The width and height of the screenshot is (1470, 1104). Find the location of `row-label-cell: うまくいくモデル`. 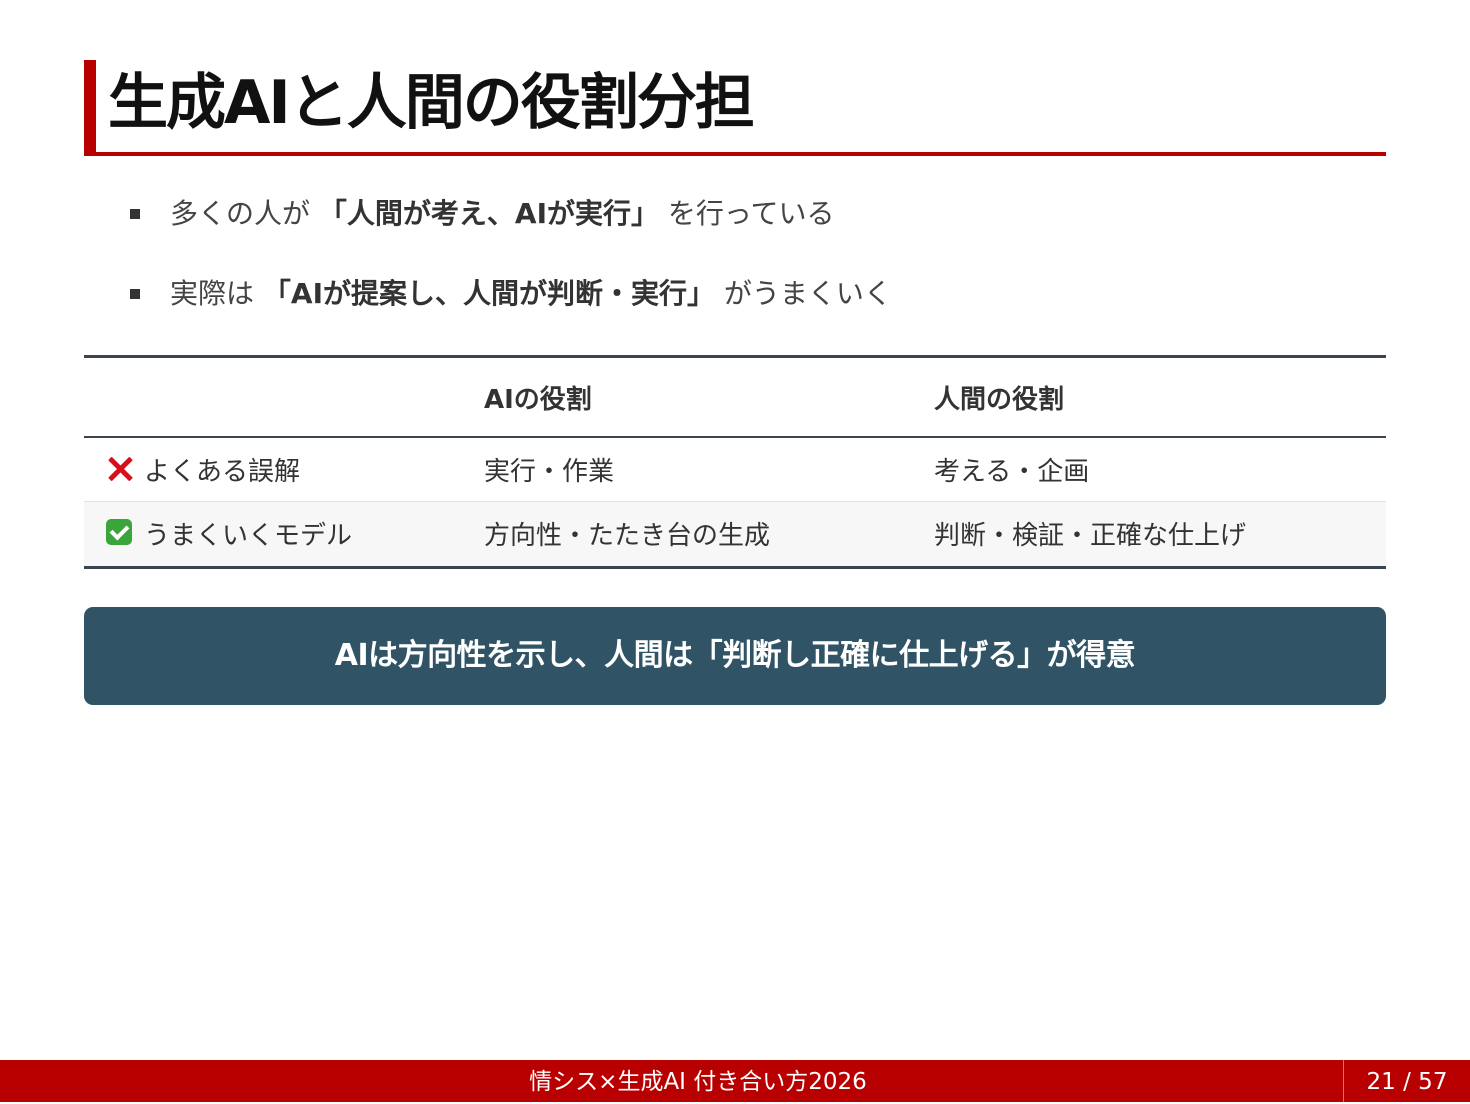

row-label-cell: うまくいくモデル is located at coordinates (284, 534).